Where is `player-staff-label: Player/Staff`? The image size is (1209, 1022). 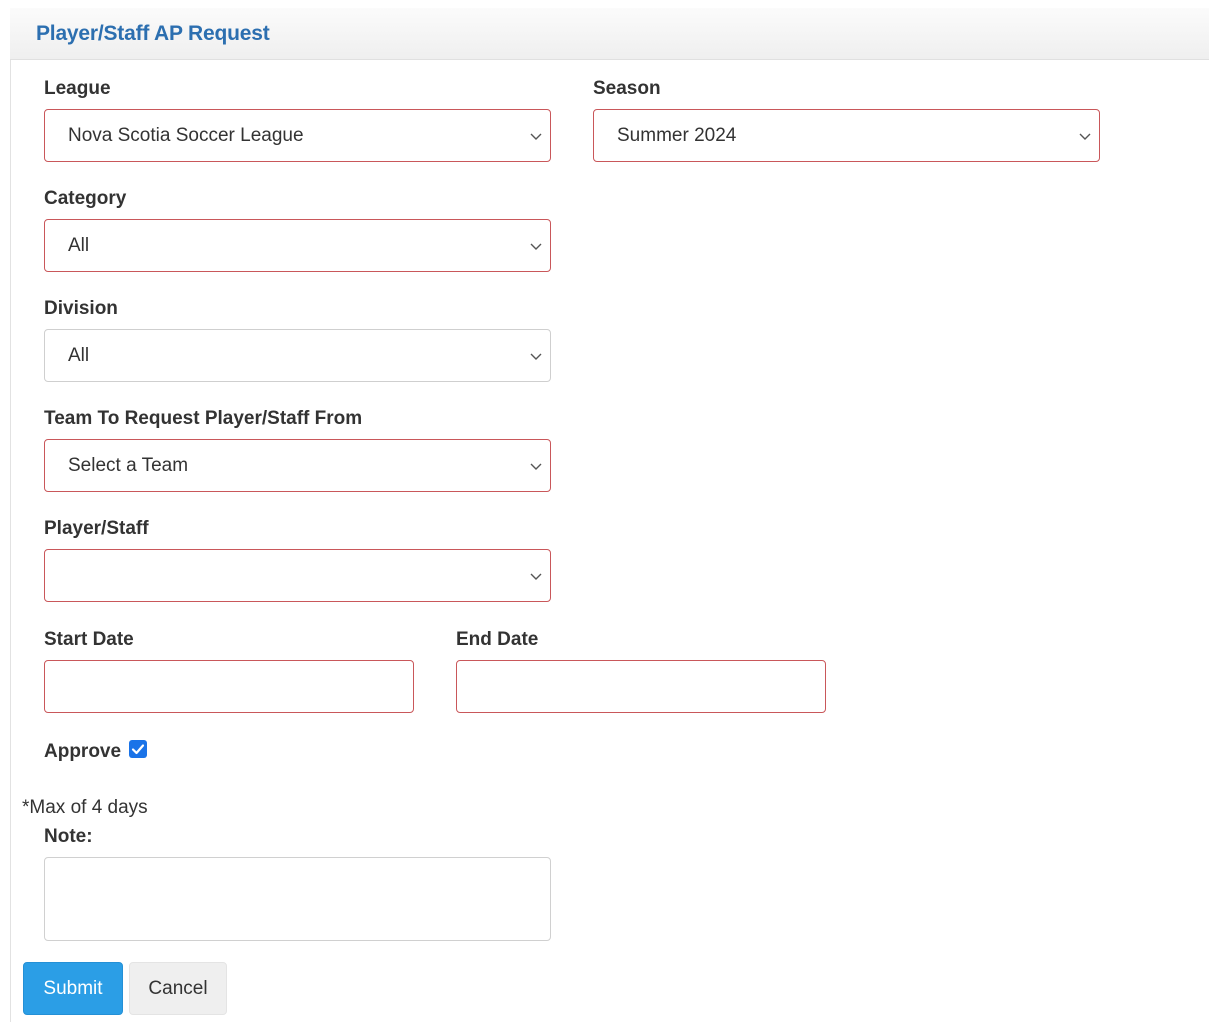 player-staff-label: Player/Staff is located at coordinates (96, 528).